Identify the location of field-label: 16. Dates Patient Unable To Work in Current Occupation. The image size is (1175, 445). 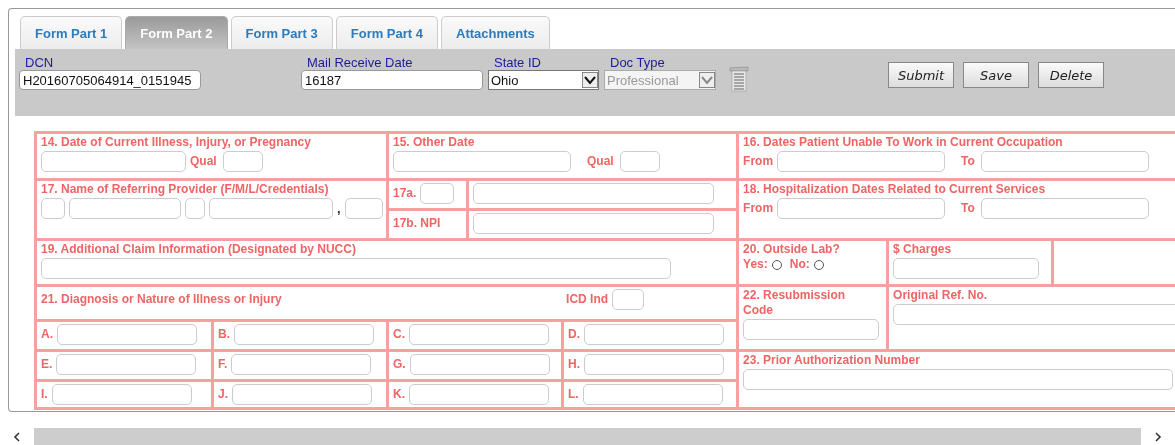
(903, 142).